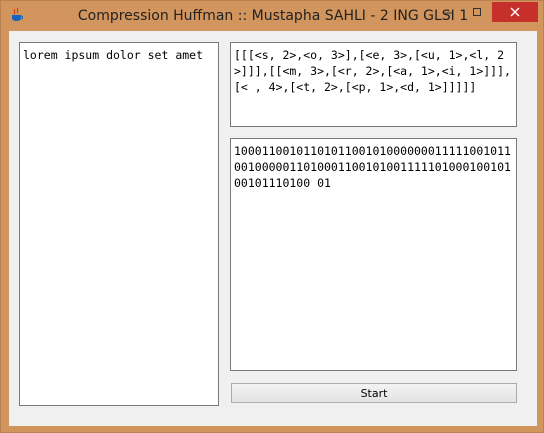  What do you see at coordinates (374, 393) in the screenshot?
I see `start-button: Start` at bounding box center [374, 393].